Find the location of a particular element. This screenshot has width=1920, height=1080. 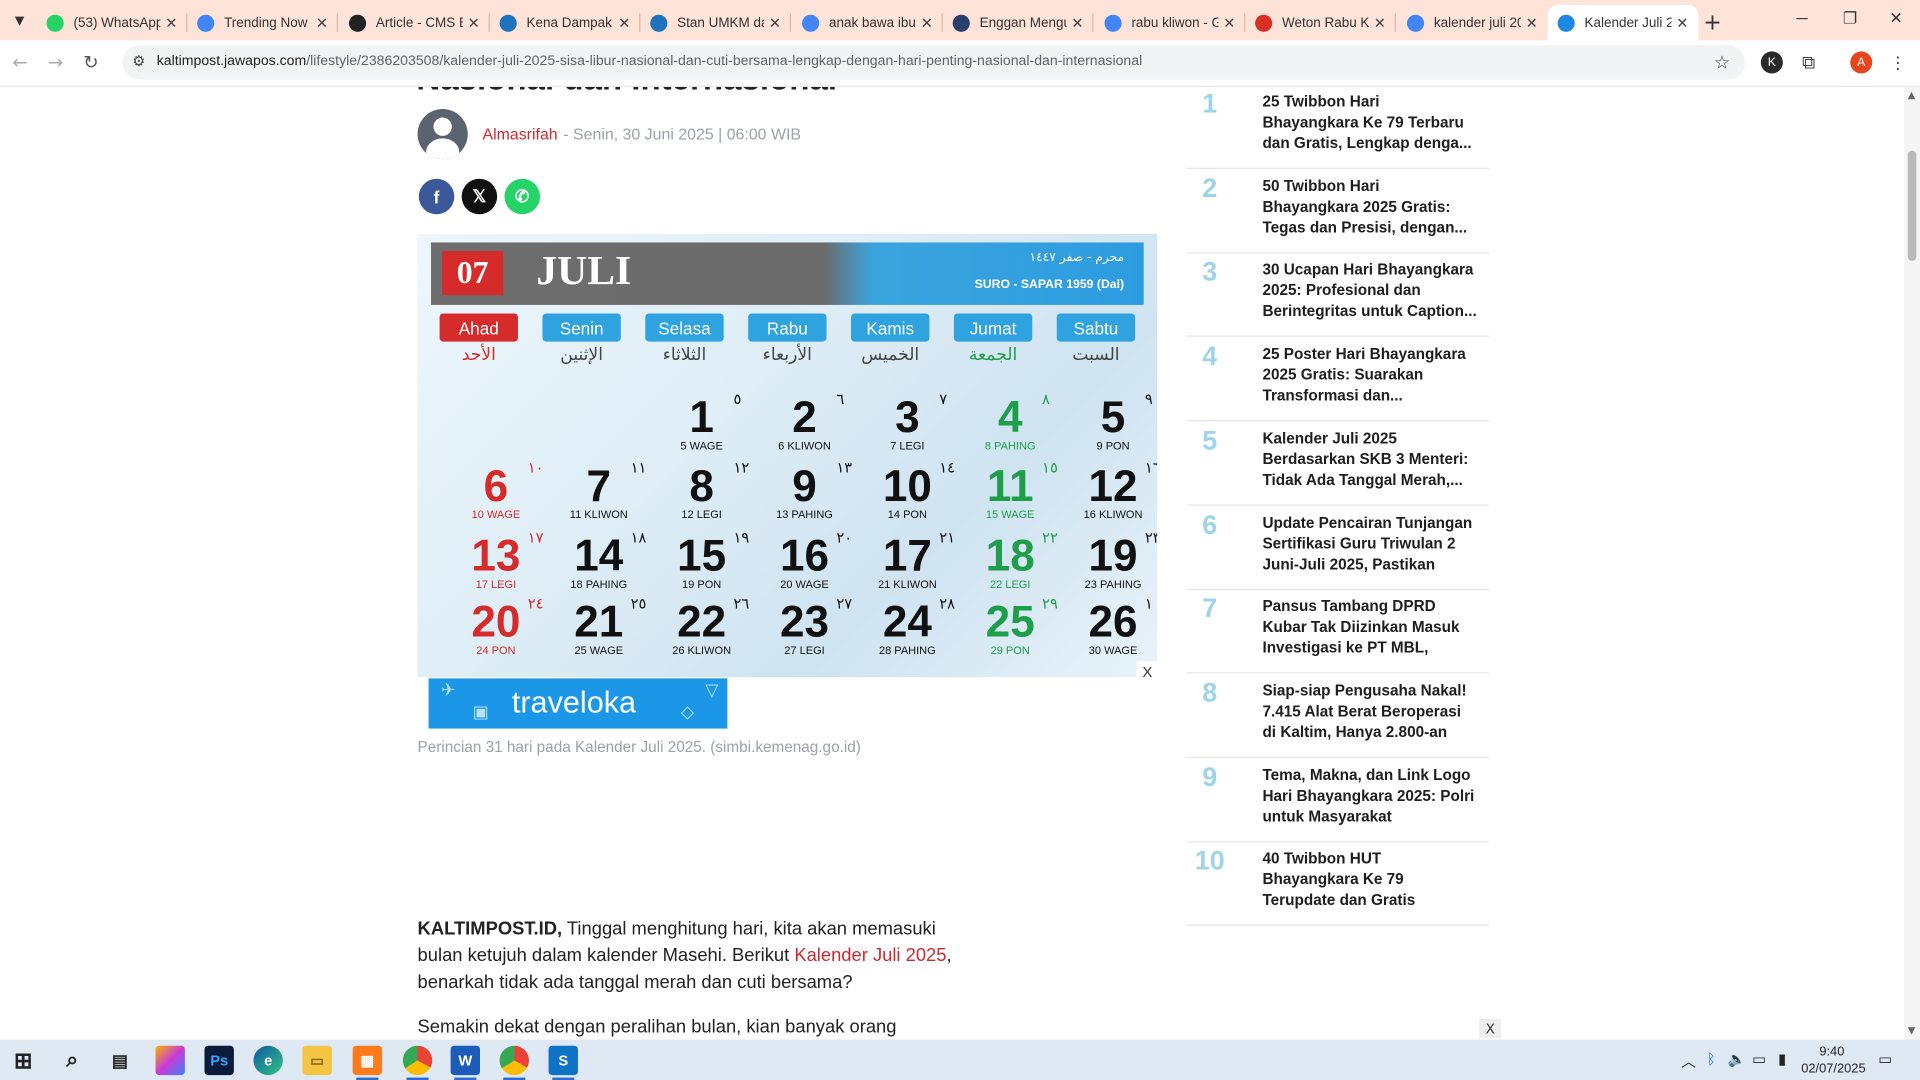

tab-4: Kena Dampak L✕ is located at coordinates (565, 23).